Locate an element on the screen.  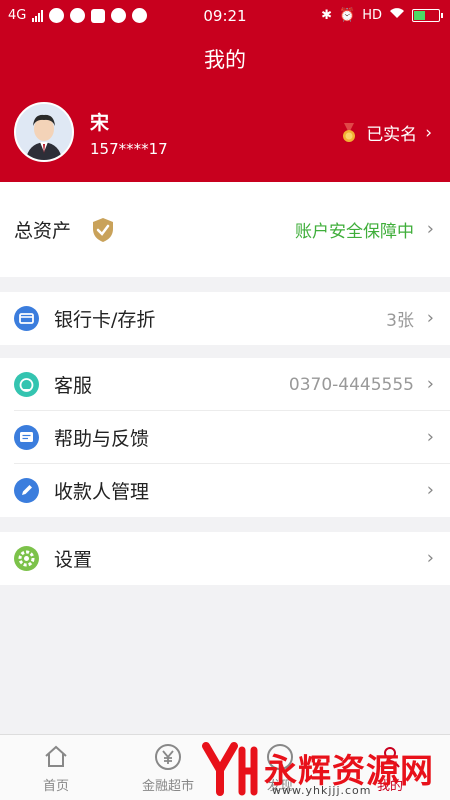
yuan-icon is located at coordinates (168, 757).